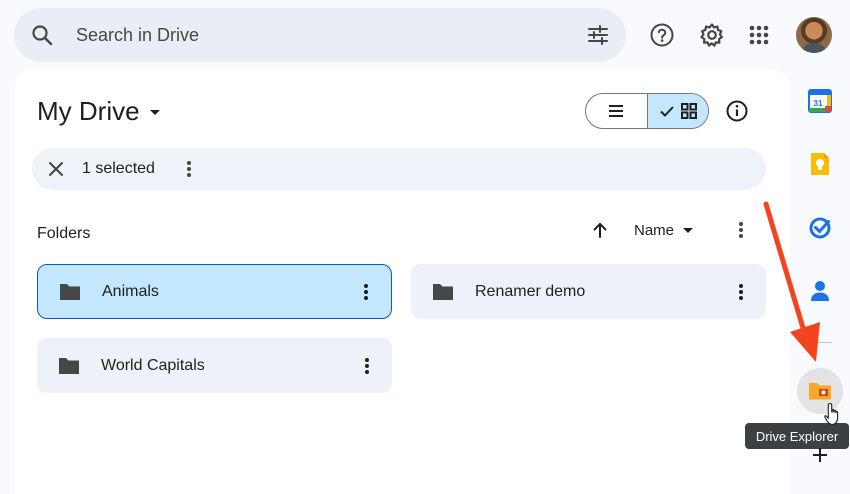  What do you see at coordinates (130, 291) in the screenshot?
I see `folder-name: Animals` at bounding box center [130, 291].